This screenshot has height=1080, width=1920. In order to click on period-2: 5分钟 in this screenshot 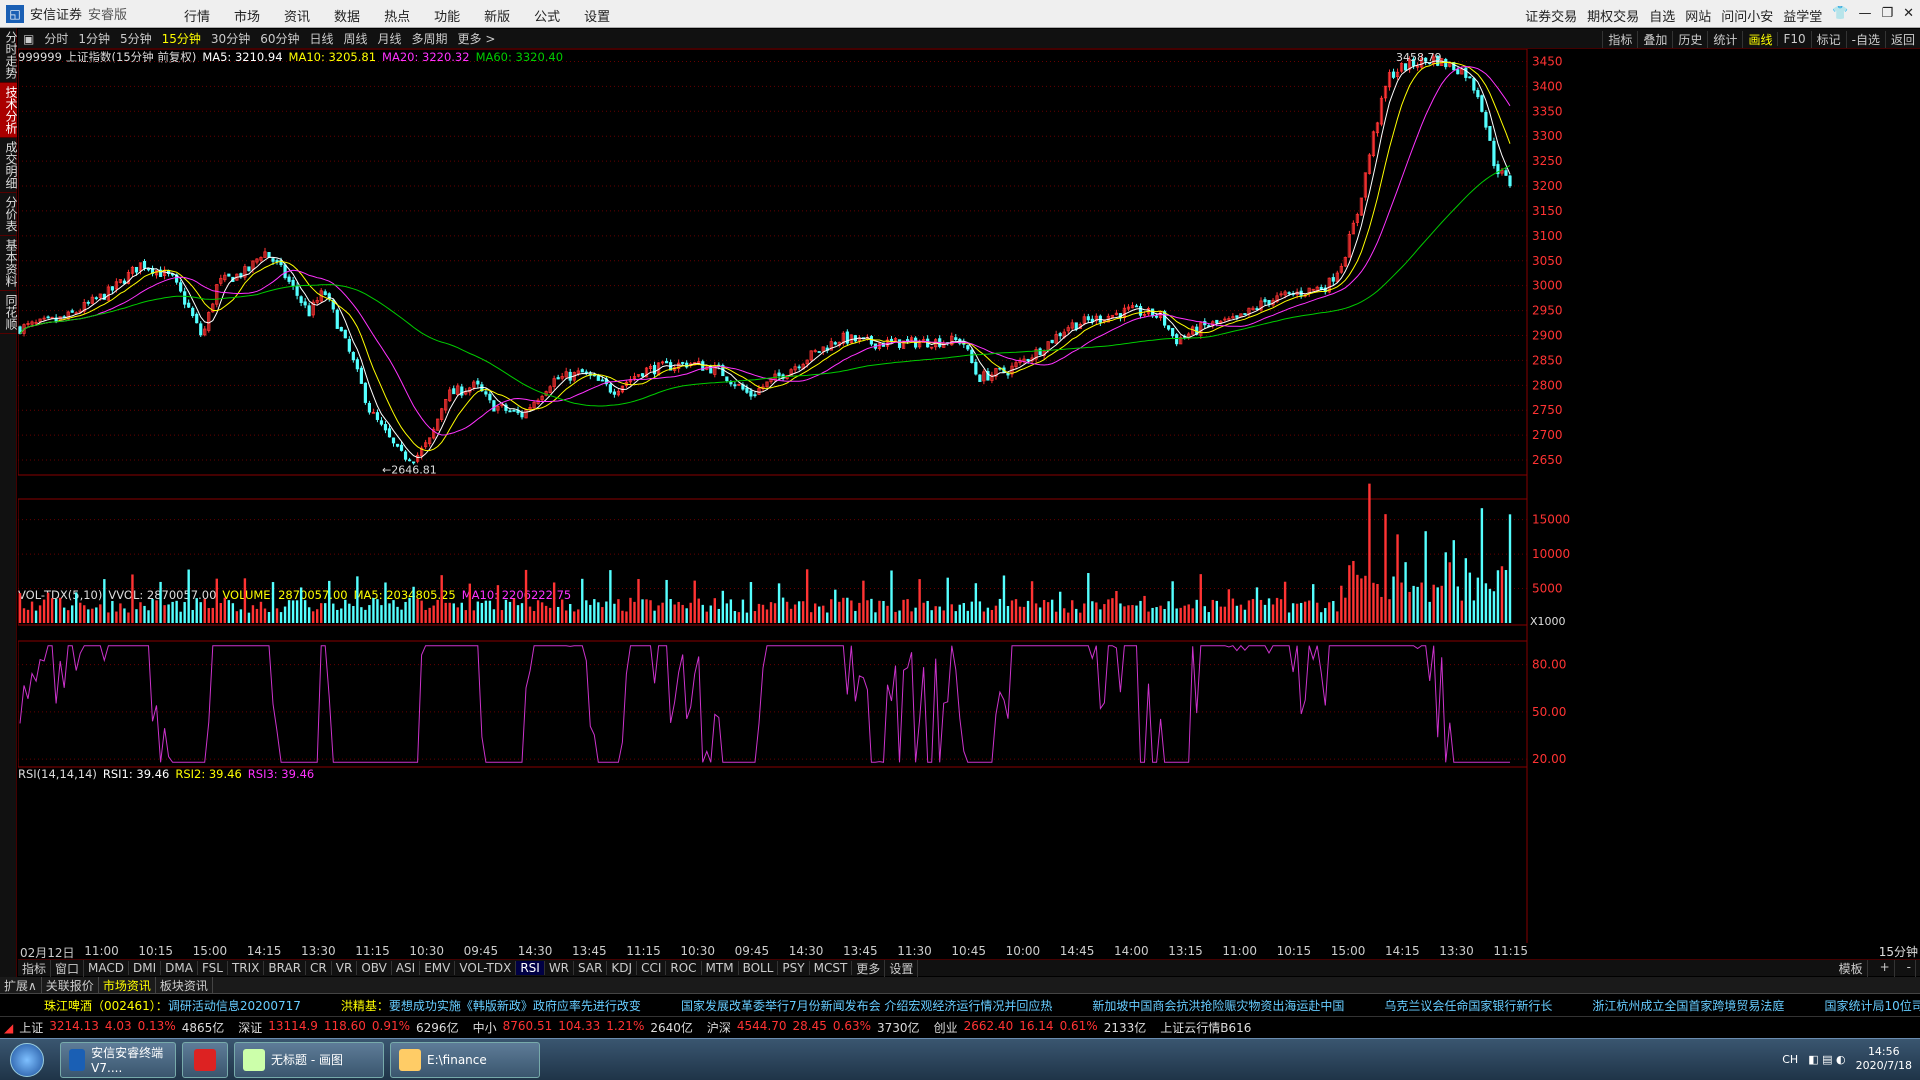, I will do `click(136, 38)`.